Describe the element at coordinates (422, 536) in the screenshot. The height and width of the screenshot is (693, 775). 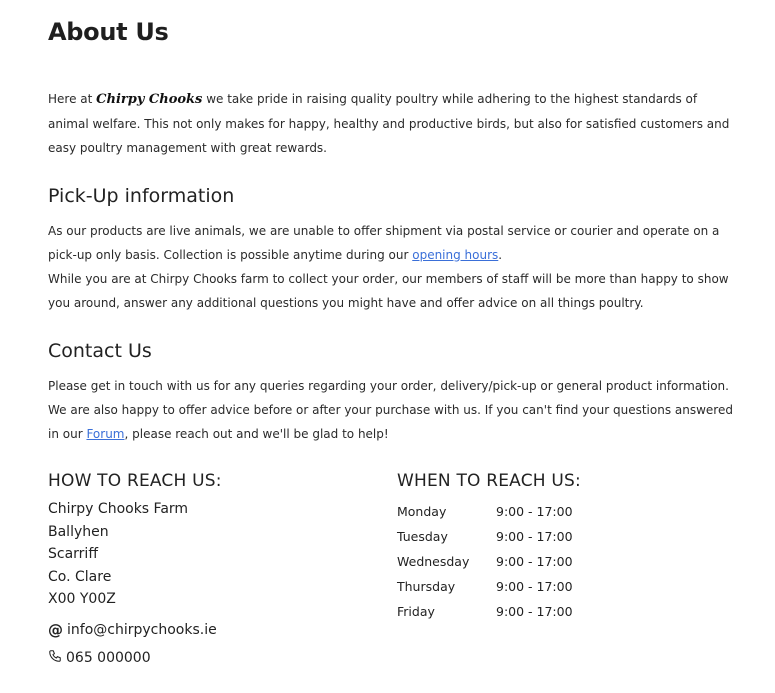
I see `hours-day: Tuesday` at that location.